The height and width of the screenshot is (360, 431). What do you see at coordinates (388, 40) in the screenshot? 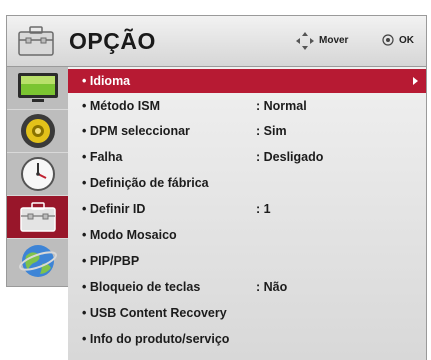
I see `ok-button-icon` at bounding box center [388, 40].